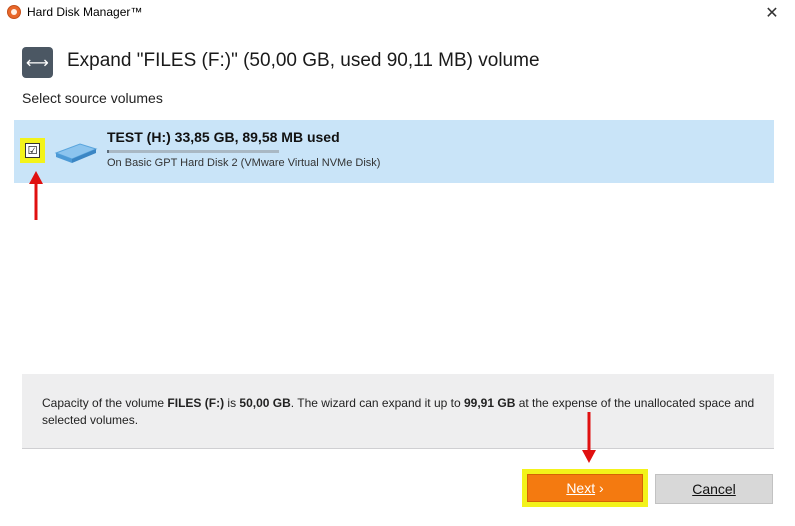  Describe the element at coordinates (85, 12) in the screenshot. I see `window-title: Hard Disk Manager™` at that location.